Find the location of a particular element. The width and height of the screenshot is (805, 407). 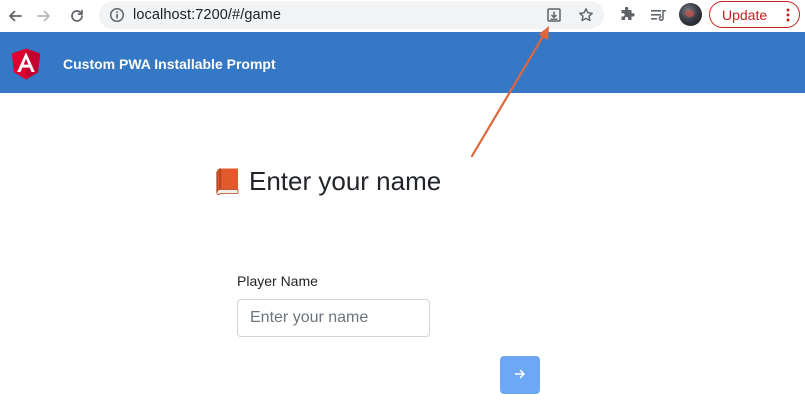

page-heading: Enter your name is located at coordinates (327, 181).